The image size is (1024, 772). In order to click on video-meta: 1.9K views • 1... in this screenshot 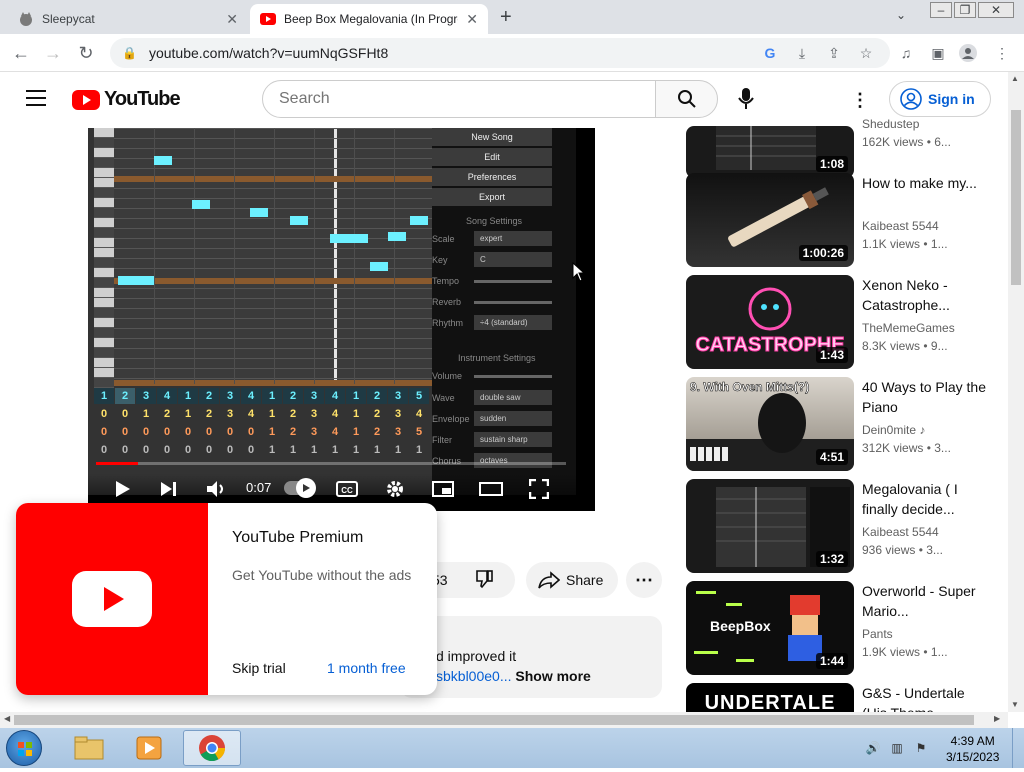, I will do `click(905, 652)`.